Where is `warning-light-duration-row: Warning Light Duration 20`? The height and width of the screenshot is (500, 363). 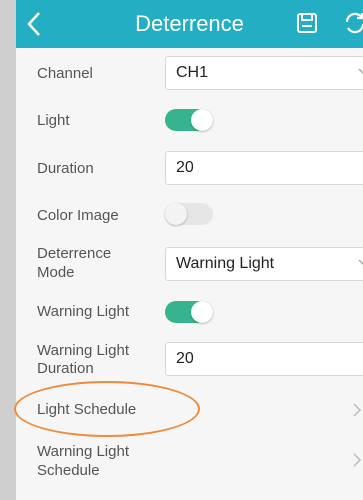
warning-light-duration-row: Warning Light Duration 20 is located at coordinates (189, 360).